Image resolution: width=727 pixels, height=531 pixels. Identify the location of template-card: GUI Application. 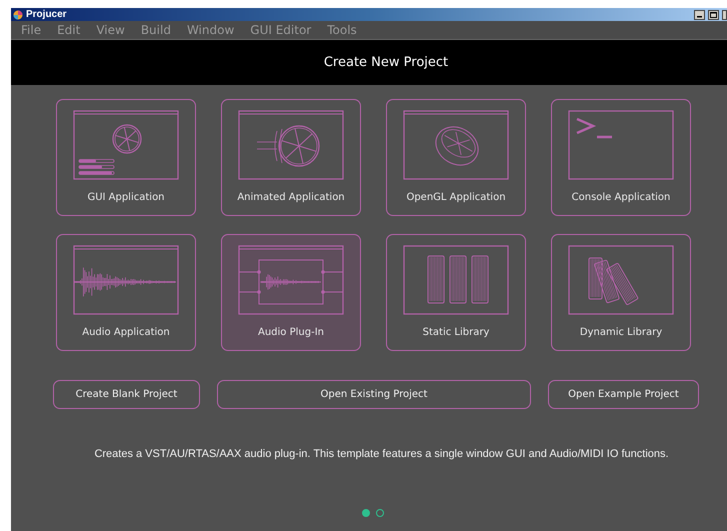
(126, 157).